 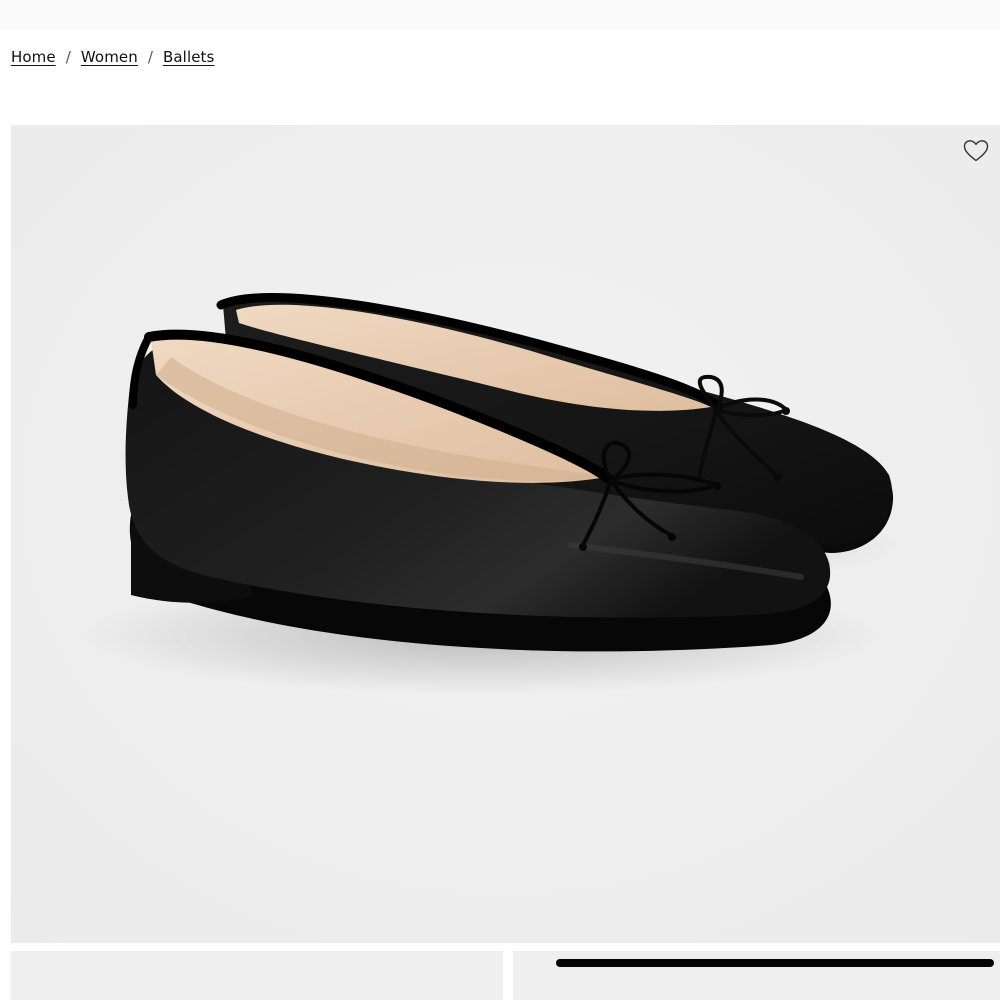 What do you see at coordinates (500, 15) in the screenshot?
I see `top-strip` at bounding box center [500, 15].